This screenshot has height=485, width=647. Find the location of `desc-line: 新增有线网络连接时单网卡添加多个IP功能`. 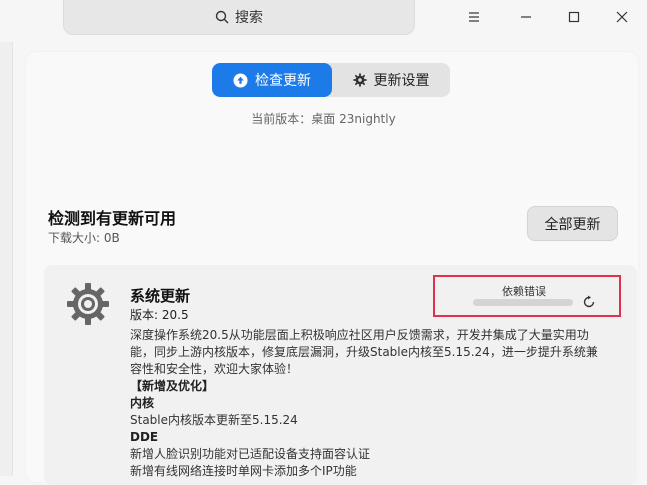

desc-line: 新增有线网络连接时单网卡添加多个IP功能 is located at coordinates (243, 471).